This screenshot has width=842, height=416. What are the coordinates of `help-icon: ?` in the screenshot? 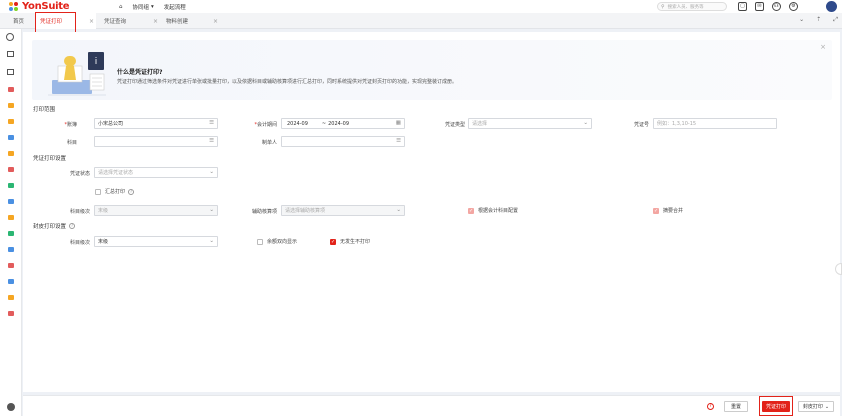 It's located at (710, 406).